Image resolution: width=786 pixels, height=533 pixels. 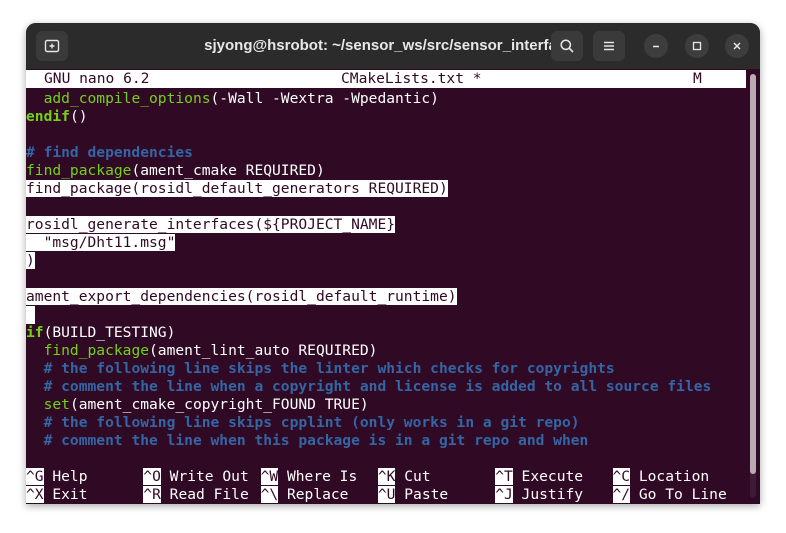 I want to click on code-segment: (ament_lint_auto REQUIRED), so click(x=263, y=350).